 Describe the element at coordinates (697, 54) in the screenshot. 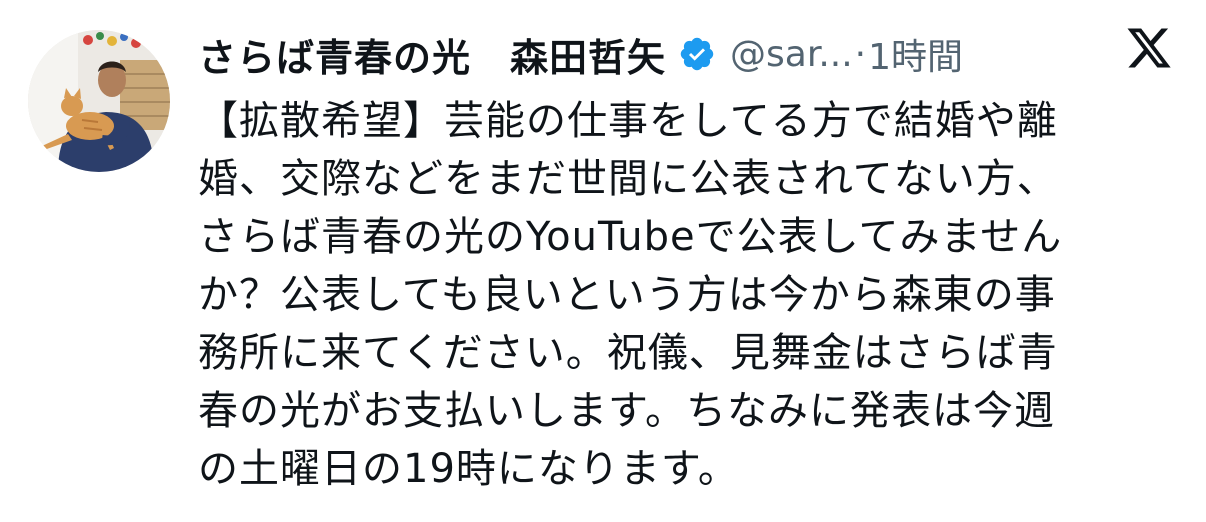

I see `verified-badge-icon` at that location.